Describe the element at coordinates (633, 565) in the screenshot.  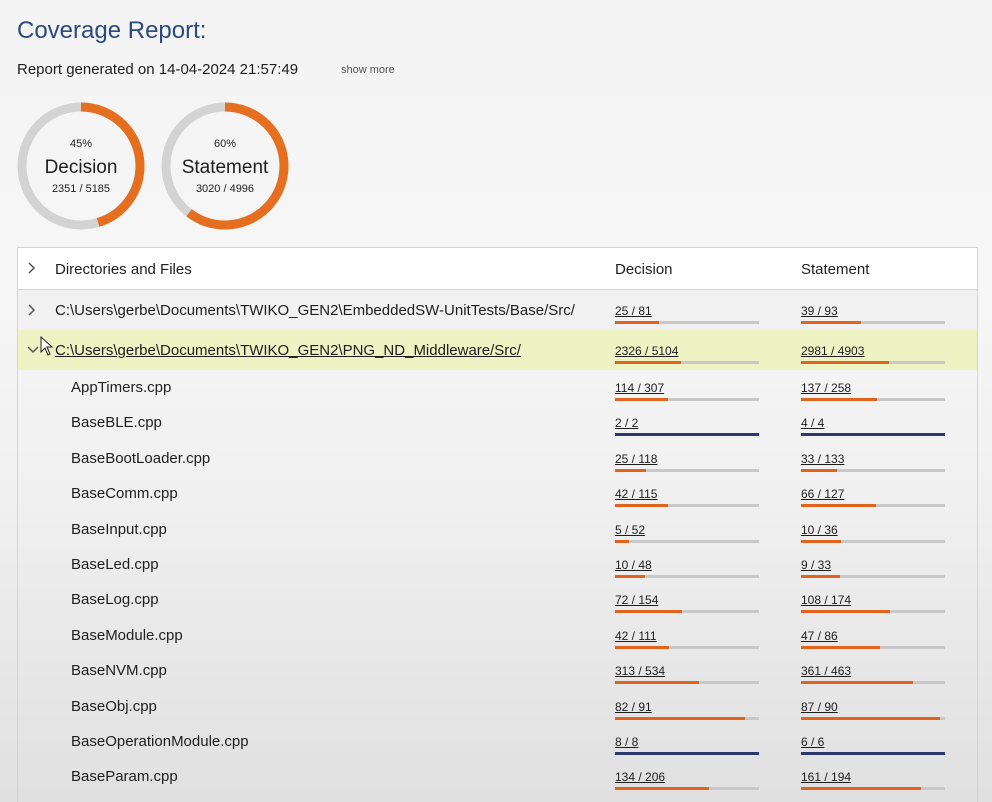
I see `decision-value: 10 / 48` at that location.